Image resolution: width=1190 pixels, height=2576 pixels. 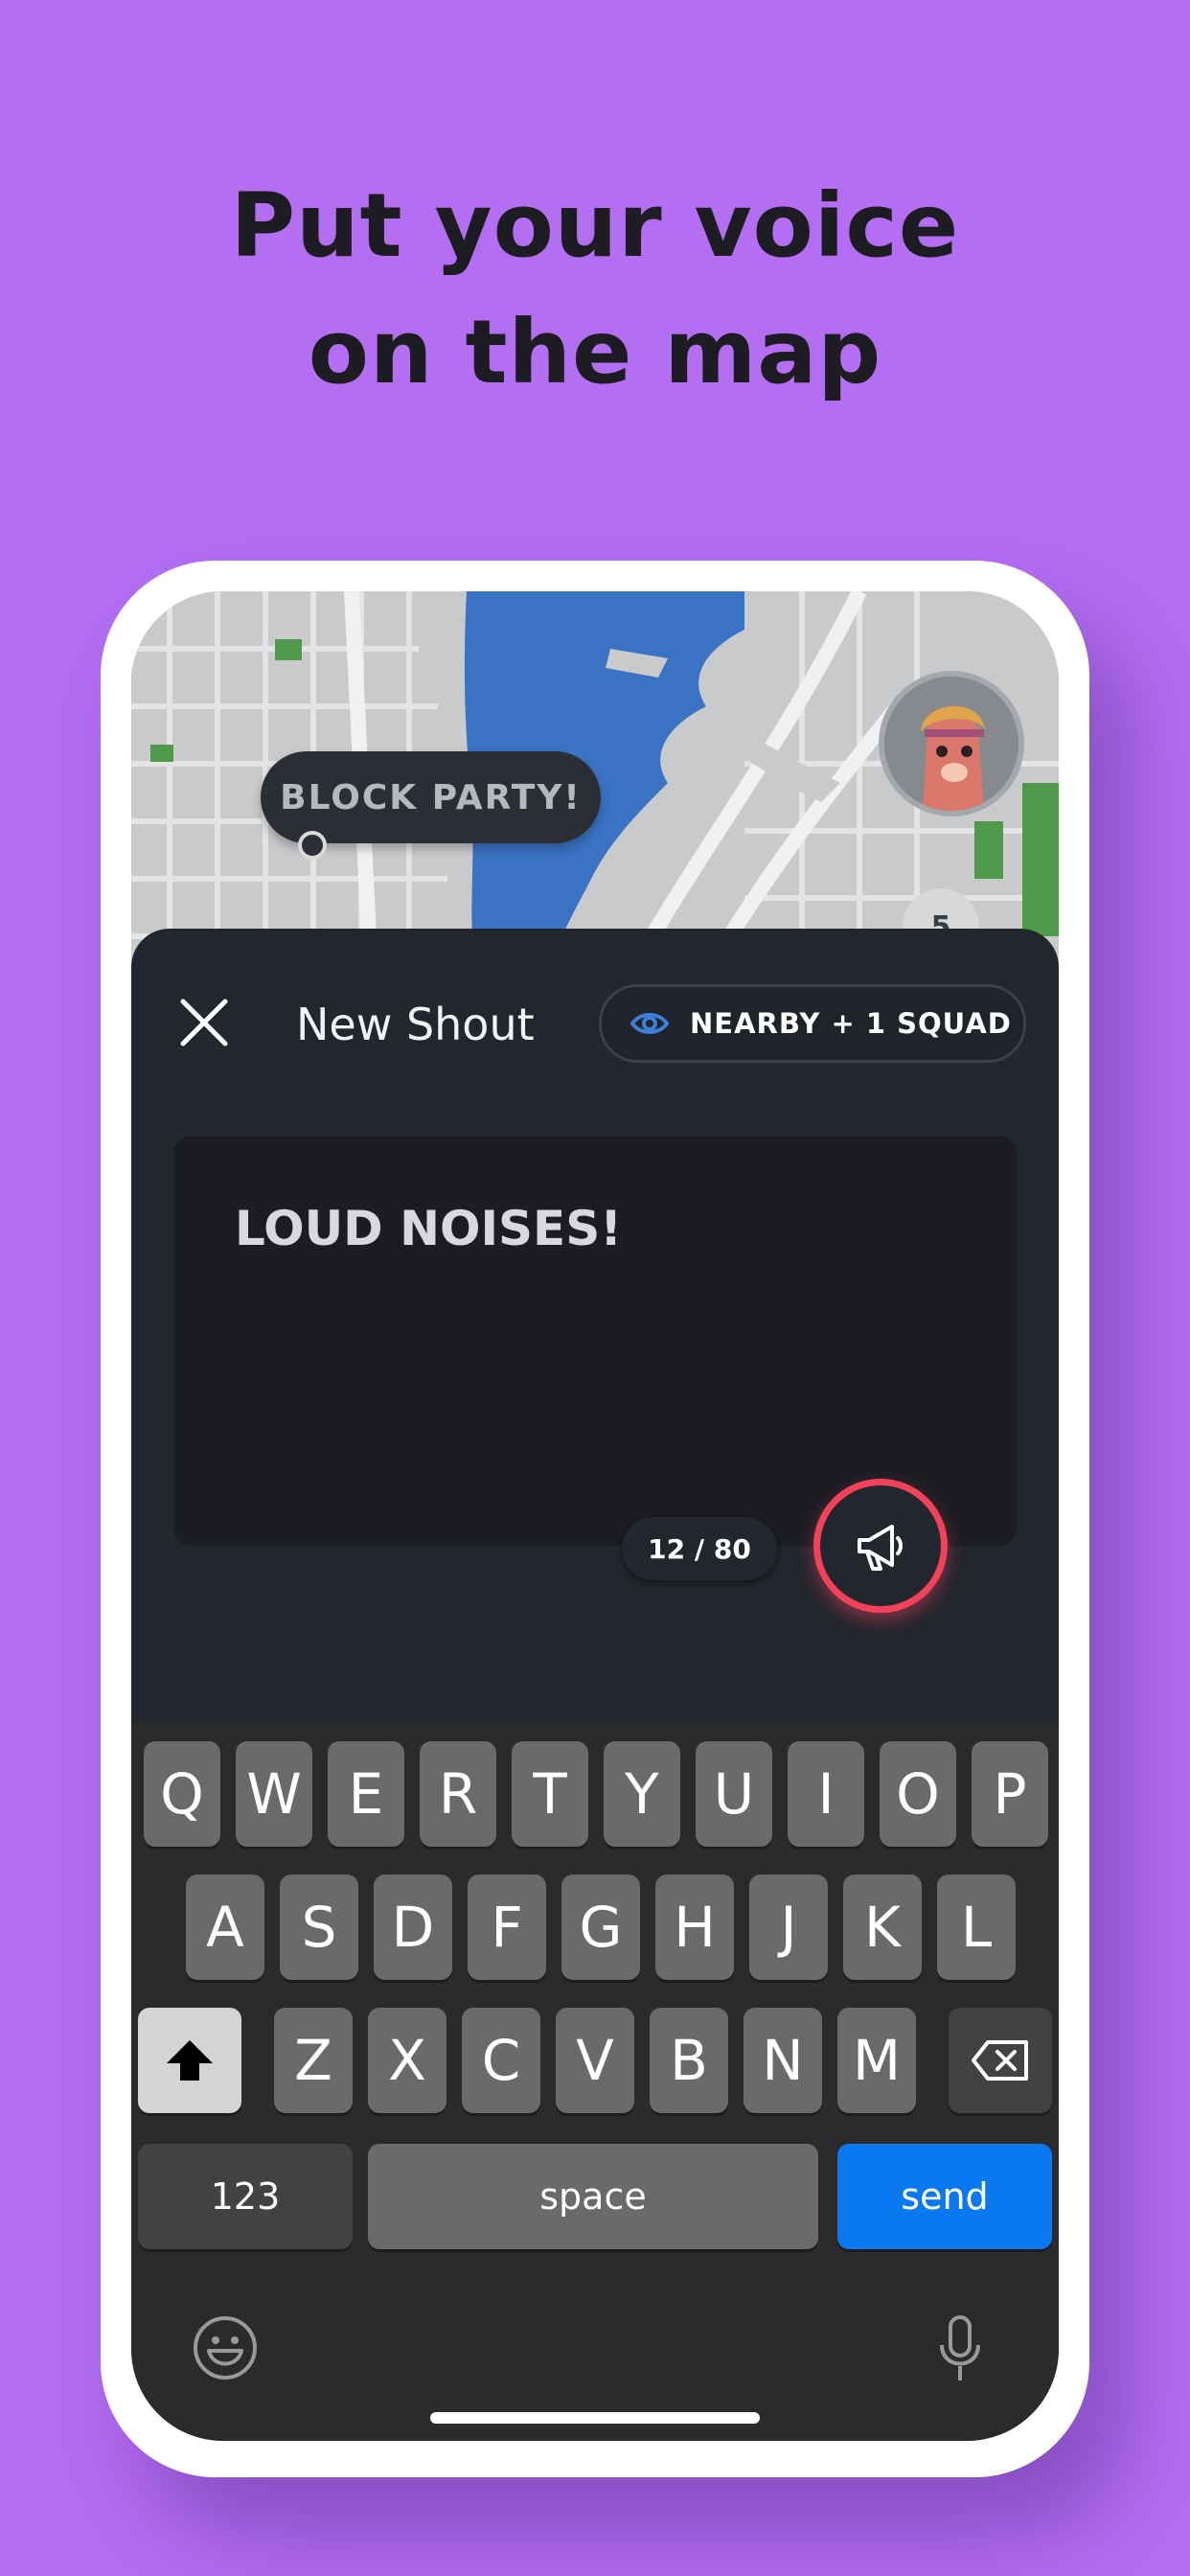 I want to click on shift-icon, so click(x=190, y=2060).